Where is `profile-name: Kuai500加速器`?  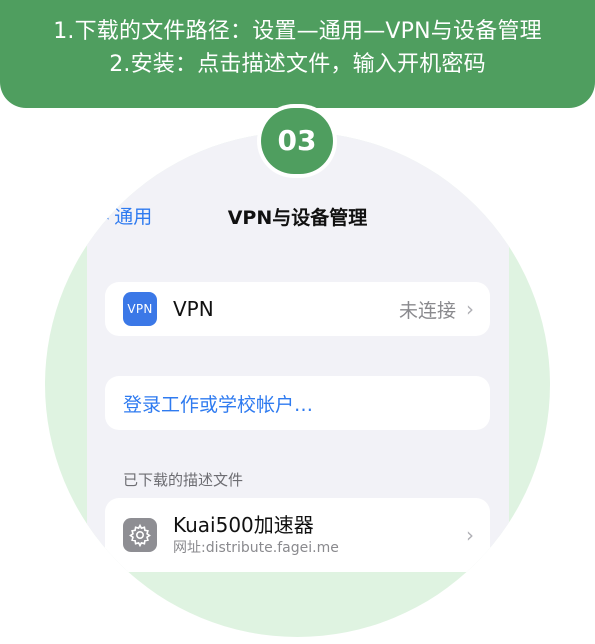
profile-name: Kuai500加速器 is located at coordinates (243, 525).